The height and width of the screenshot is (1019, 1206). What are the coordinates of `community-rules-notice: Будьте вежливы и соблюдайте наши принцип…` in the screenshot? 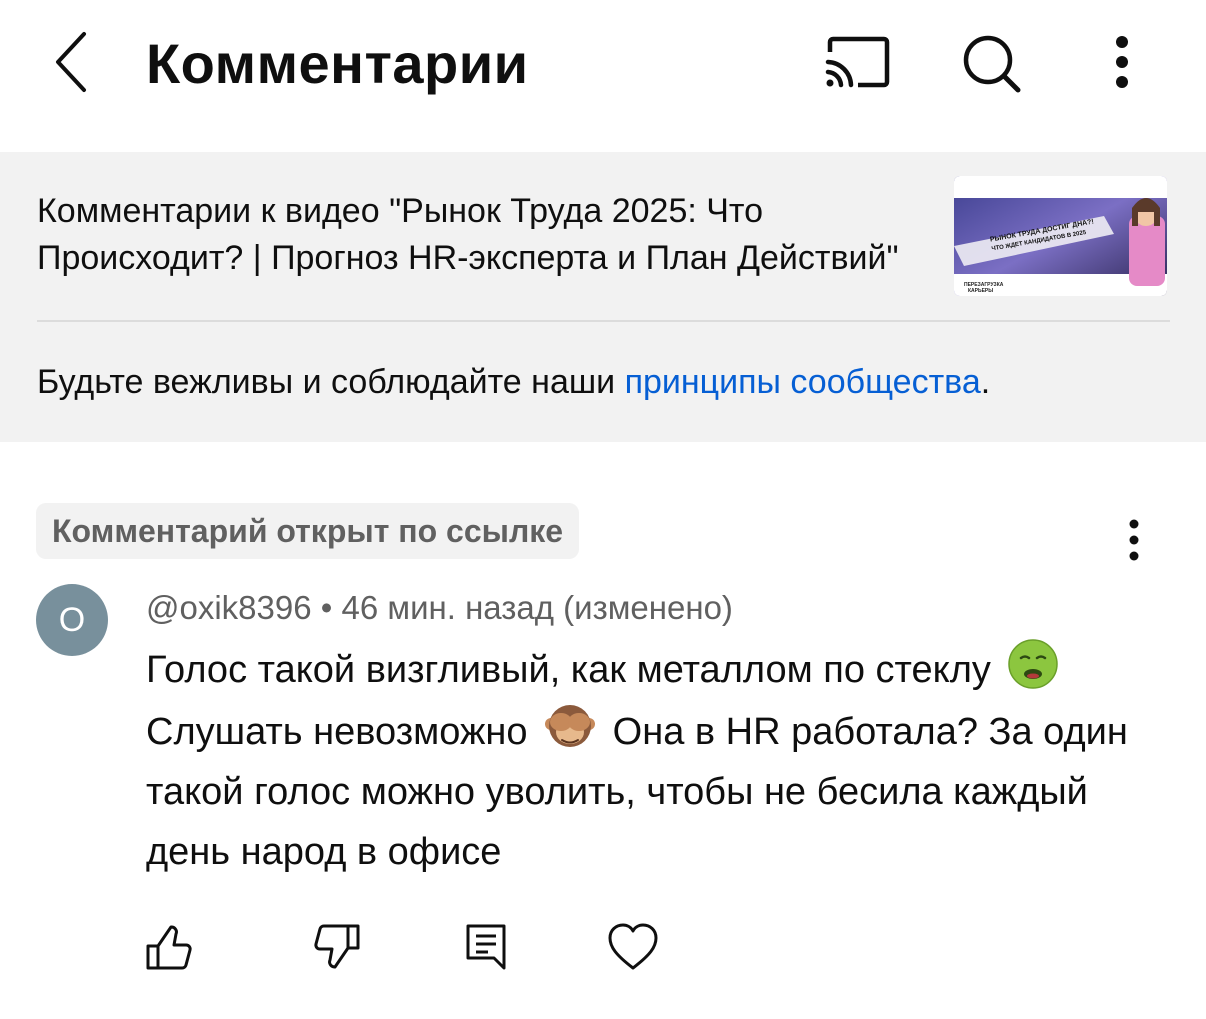 It's located at (513, 382).